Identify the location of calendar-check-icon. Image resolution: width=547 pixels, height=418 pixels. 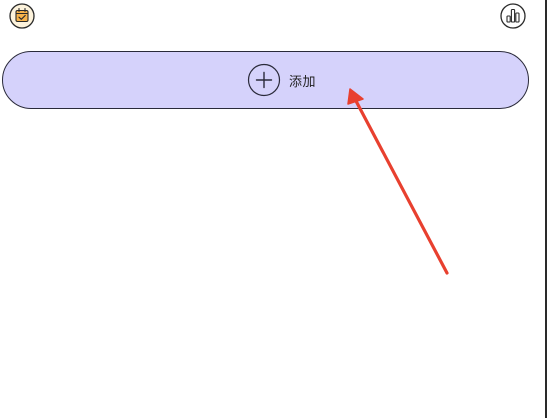
(22, 16).